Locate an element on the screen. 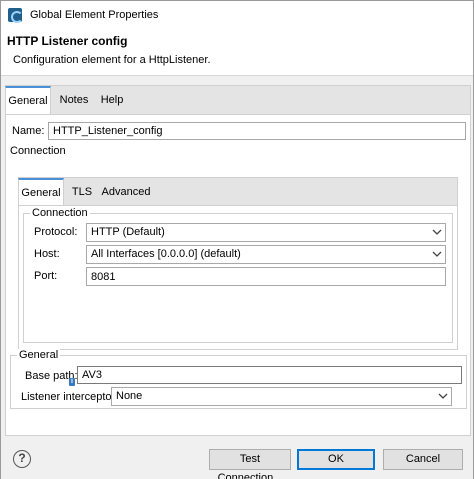  name-input is located at coordinates (257, 131).